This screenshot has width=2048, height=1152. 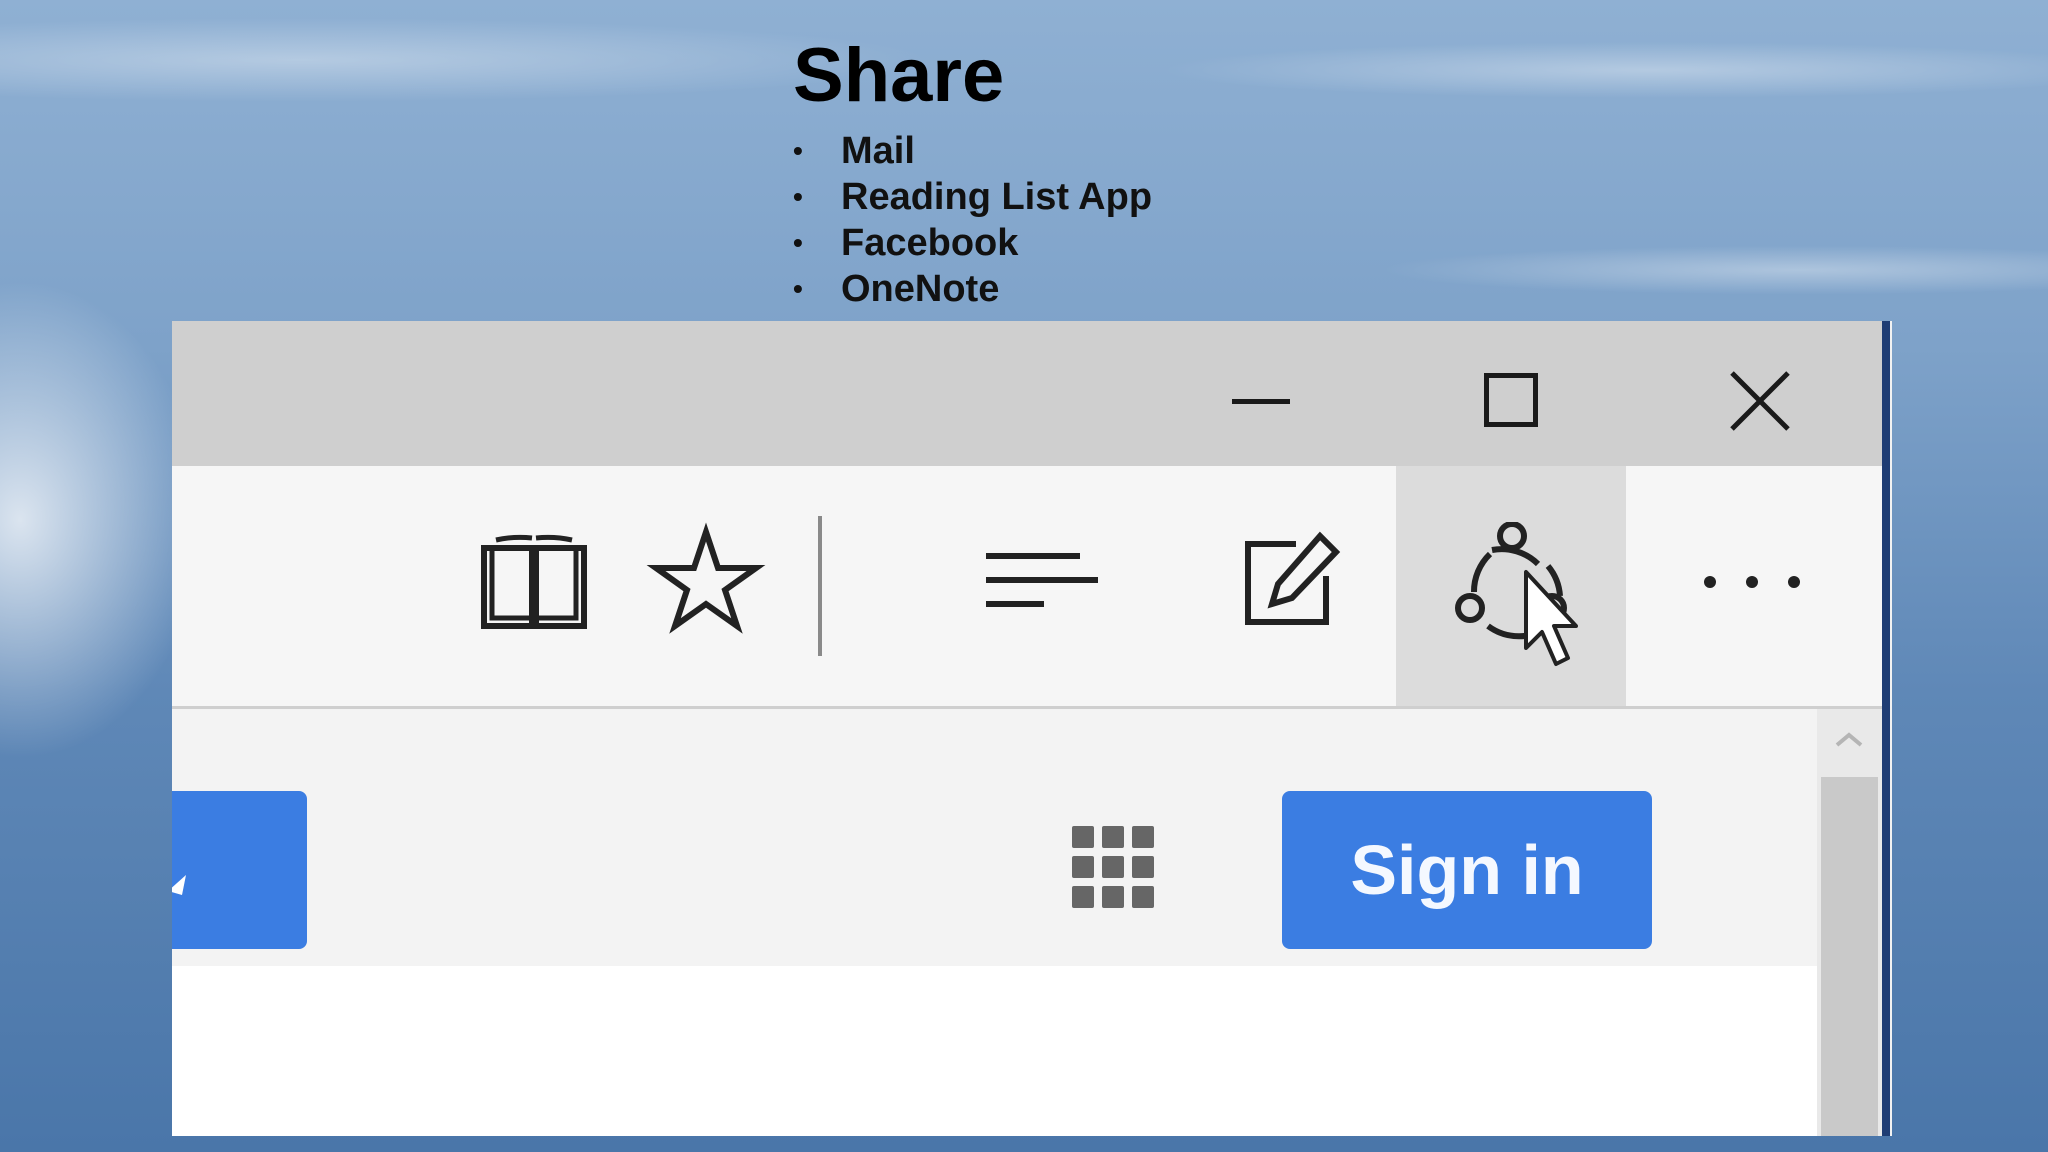 I want to click on slide-title: Share, so click(x=899, y=75).